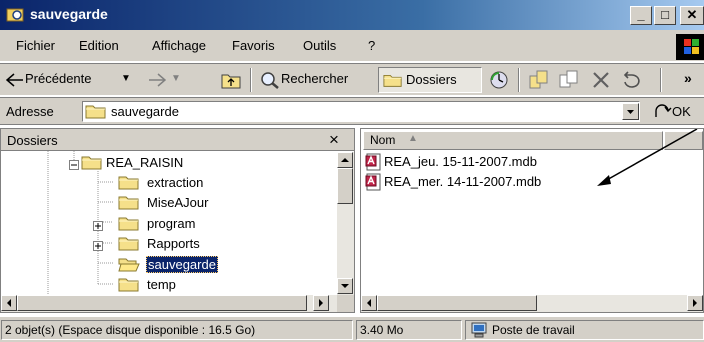 The width and height of the screenshot is (704, 342). Describe the element at coordinates (145, 162) in the screenshot. I see `tree-item-label: REA_RAISIN` at that location.